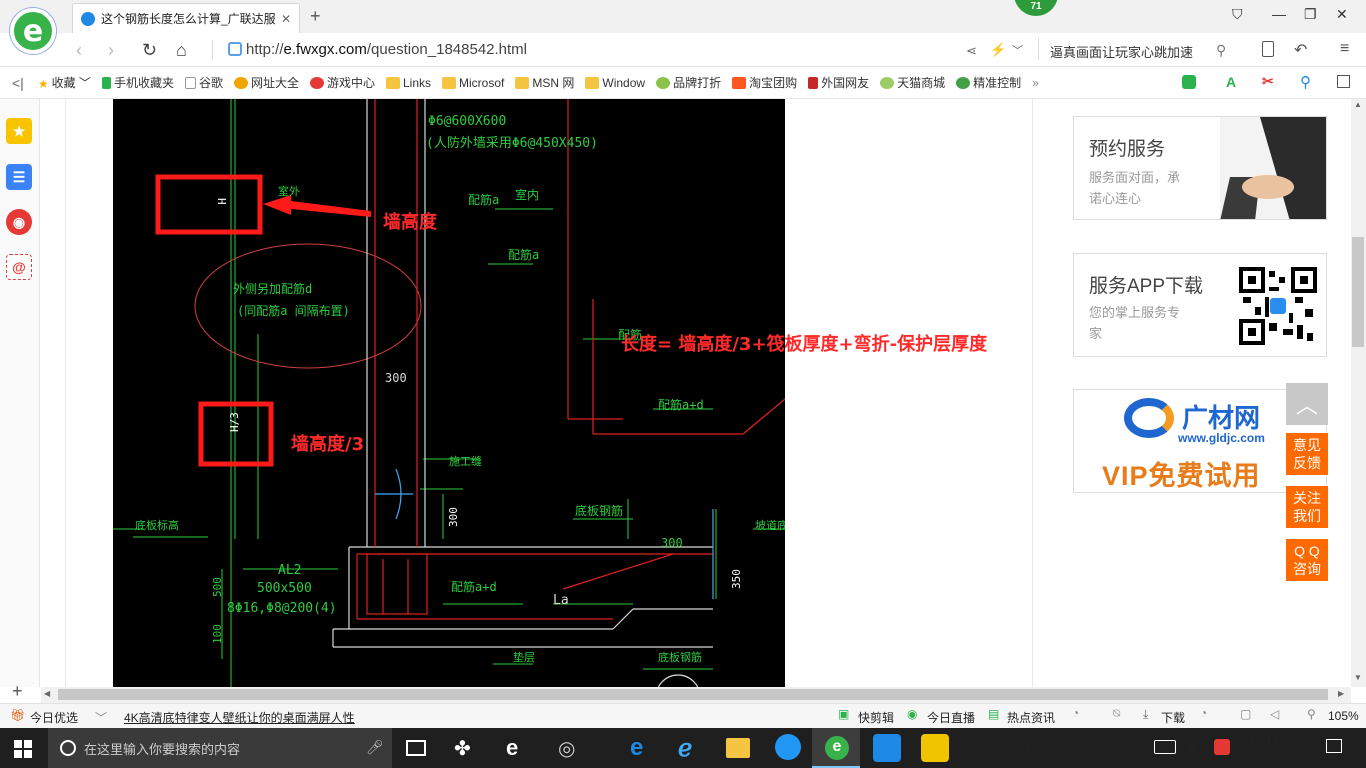 This screenshot has width=1366, height=768. I want to click on add-sidebar-icon: +, so click(17, 691).